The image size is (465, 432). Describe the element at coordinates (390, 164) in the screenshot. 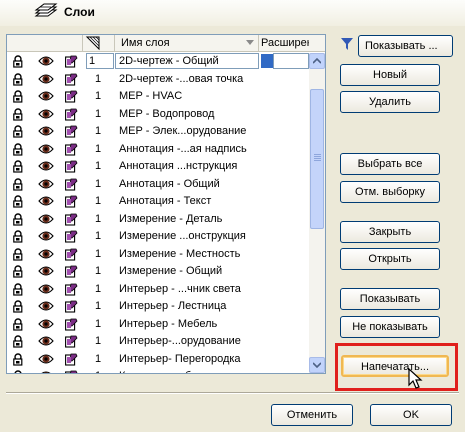

I see `select-all-button: Выбрать все` at that location.